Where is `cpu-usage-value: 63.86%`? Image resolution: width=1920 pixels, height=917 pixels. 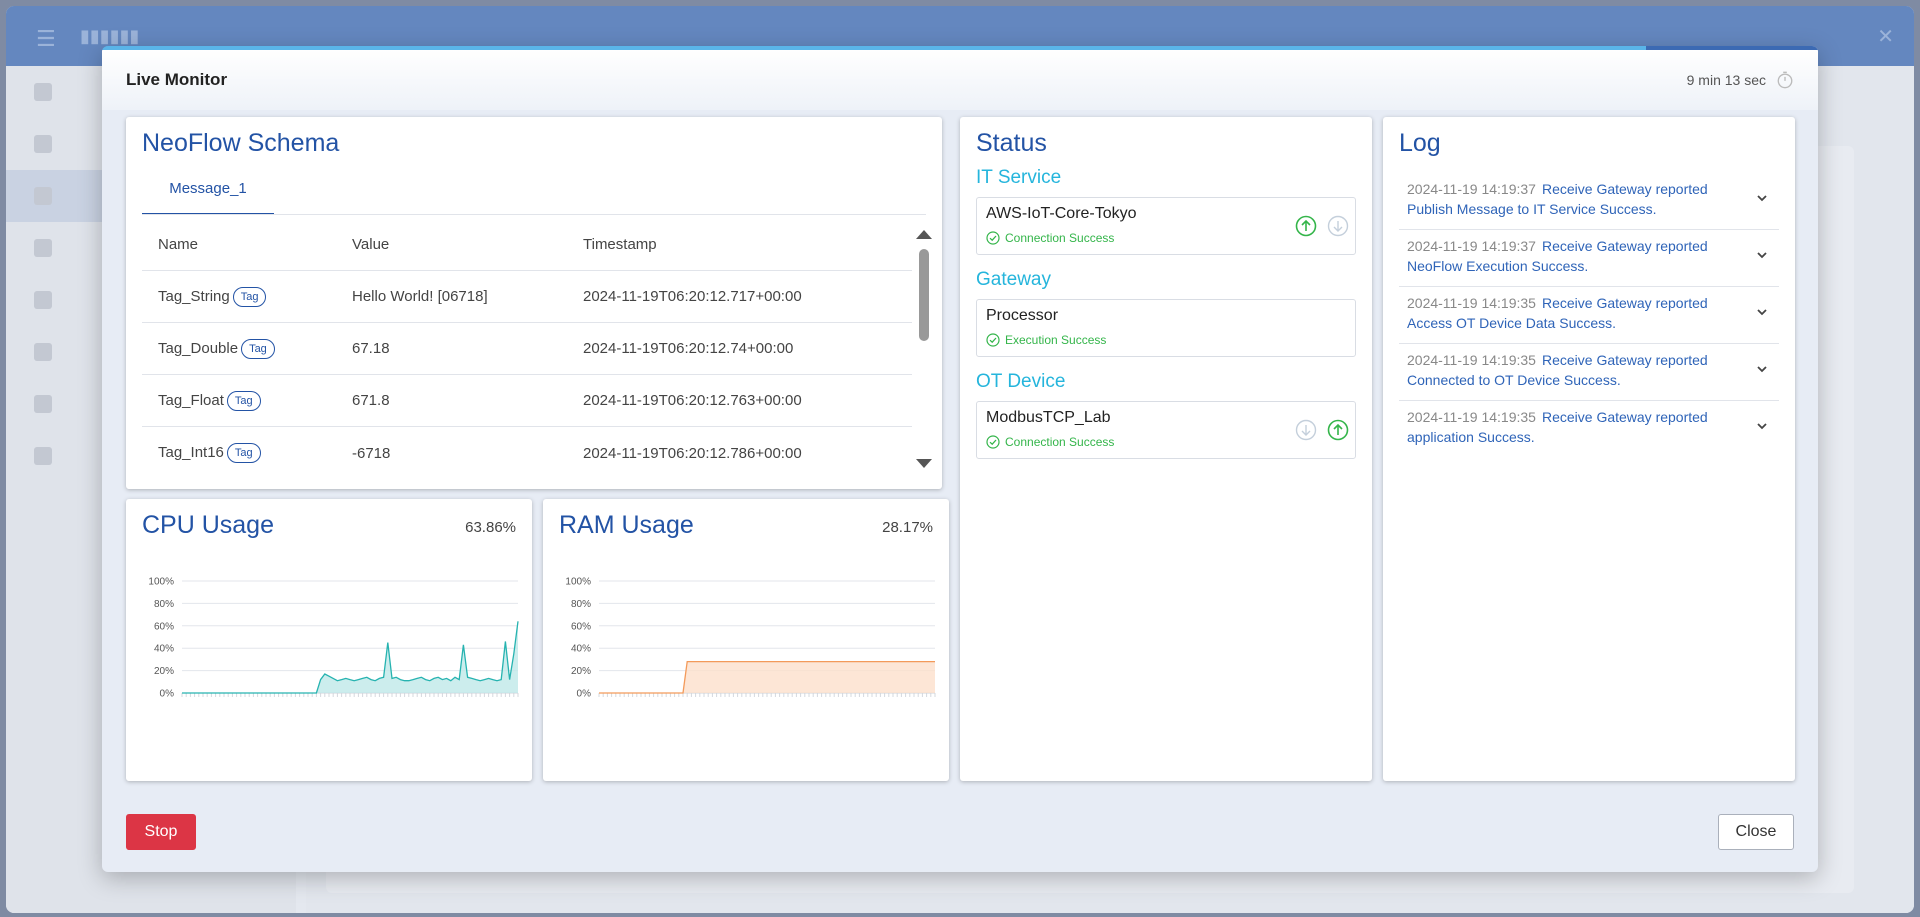 cpu-usage-value: 63.86% is located at coordinates (490, 527).